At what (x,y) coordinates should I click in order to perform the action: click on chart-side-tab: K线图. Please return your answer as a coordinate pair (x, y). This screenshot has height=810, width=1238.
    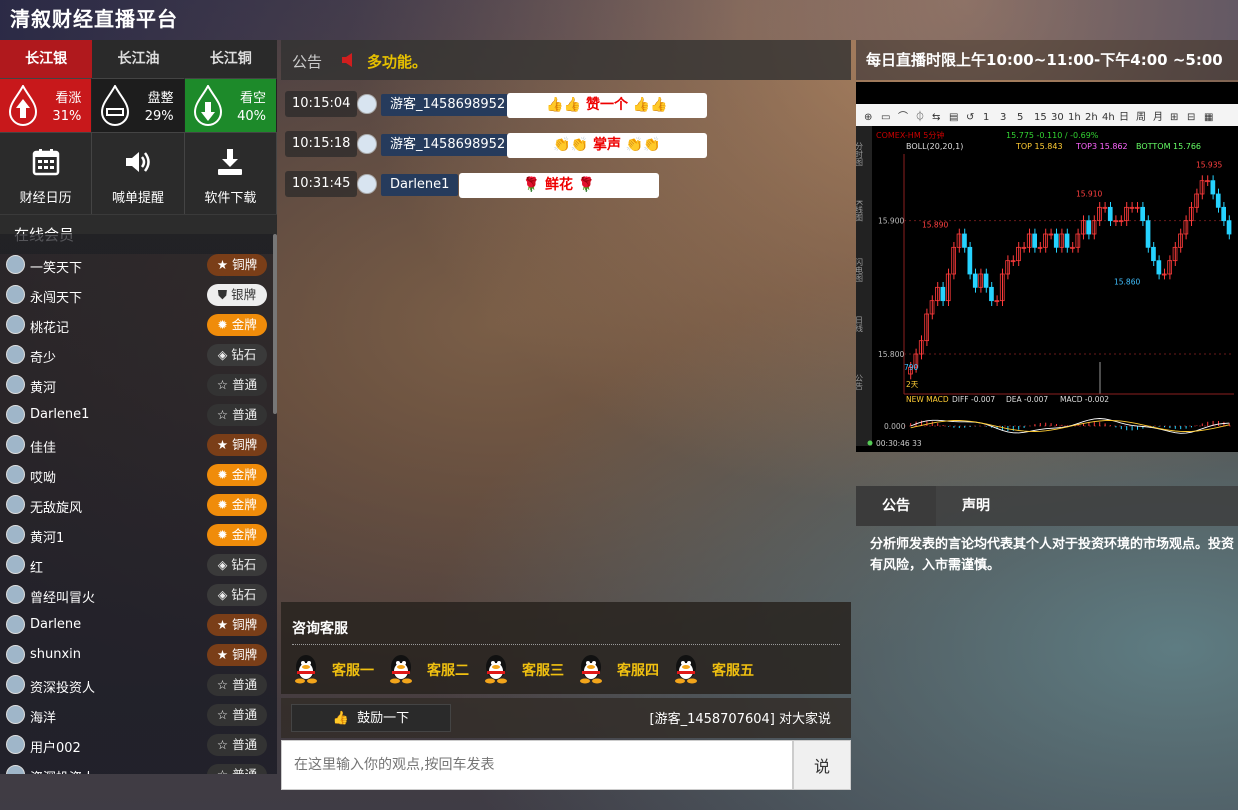
    Looking at the image, I should click on (860, 211).